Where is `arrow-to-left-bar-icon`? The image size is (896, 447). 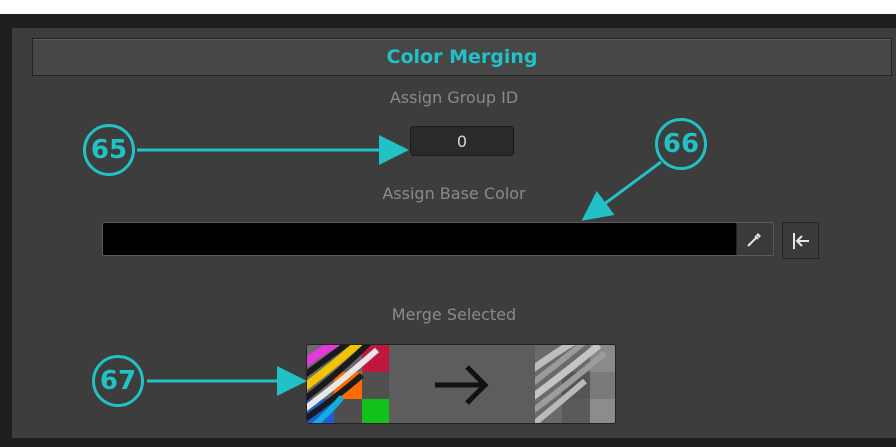 arrow-to-left-bar-icon is located at coordinates (800, 240).